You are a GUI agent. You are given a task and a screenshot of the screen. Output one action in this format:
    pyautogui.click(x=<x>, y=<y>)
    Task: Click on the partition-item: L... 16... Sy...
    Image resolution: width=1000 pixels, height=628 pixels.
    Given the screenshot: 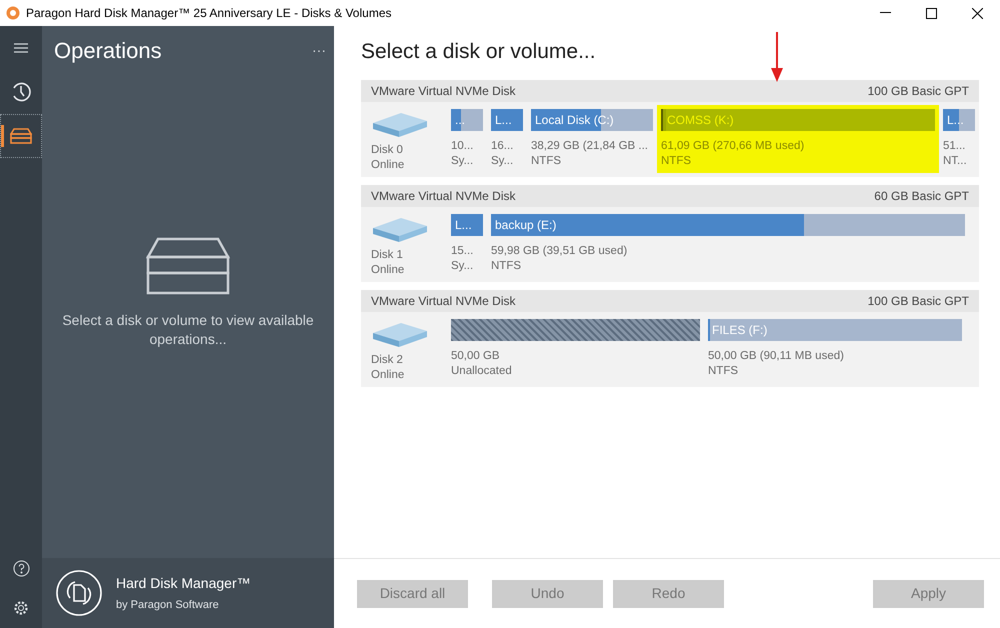 What is the action you would take?
    pyautogui.click(x=507, y=138)
    